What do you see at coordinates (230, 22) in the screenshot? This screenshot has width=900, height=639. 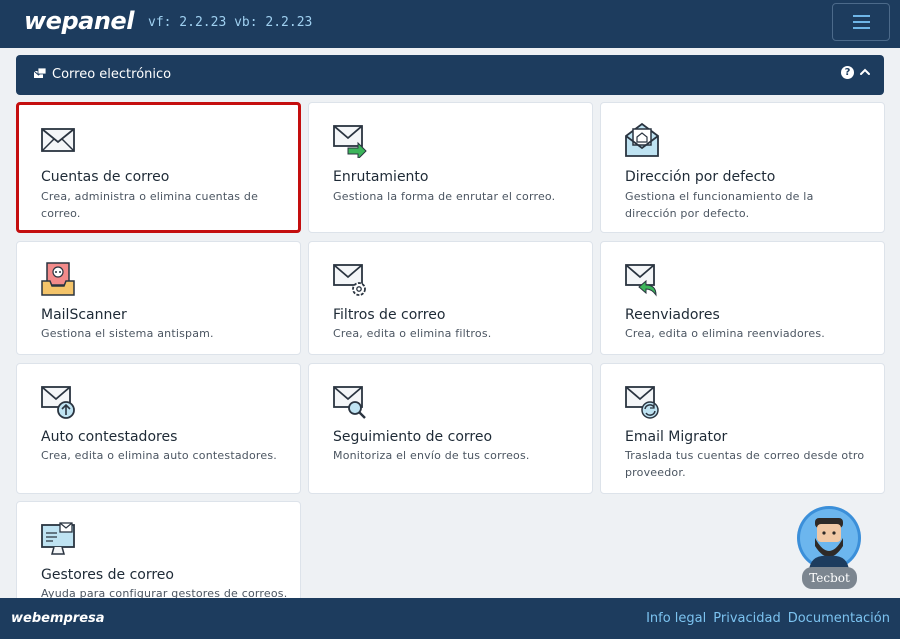 I see `version-text: vf: 2.2.23 vb: 2.2.23` at bounding box center [230, 22].